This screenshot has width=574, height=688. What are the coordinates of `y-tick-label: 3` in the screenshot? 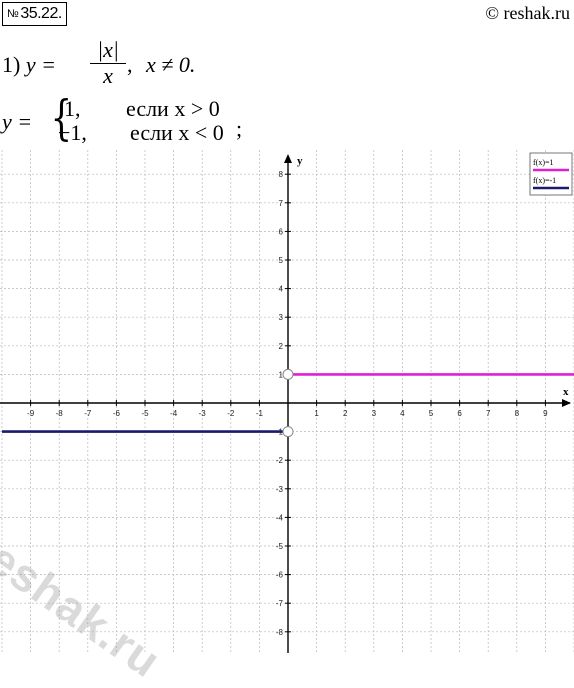 It's located at (281, 317).